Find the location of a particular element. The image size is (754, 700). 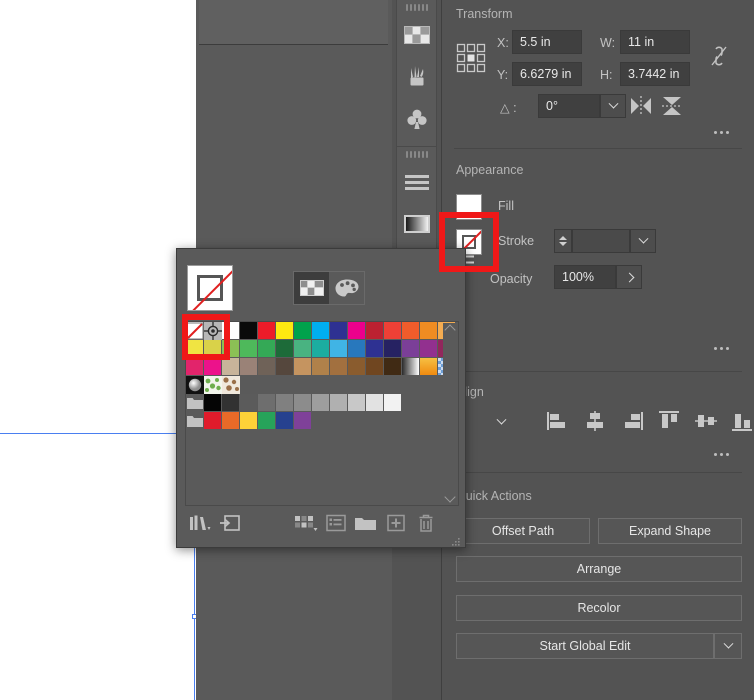

delete-swatch-icon is located at coordinates (426, 523).